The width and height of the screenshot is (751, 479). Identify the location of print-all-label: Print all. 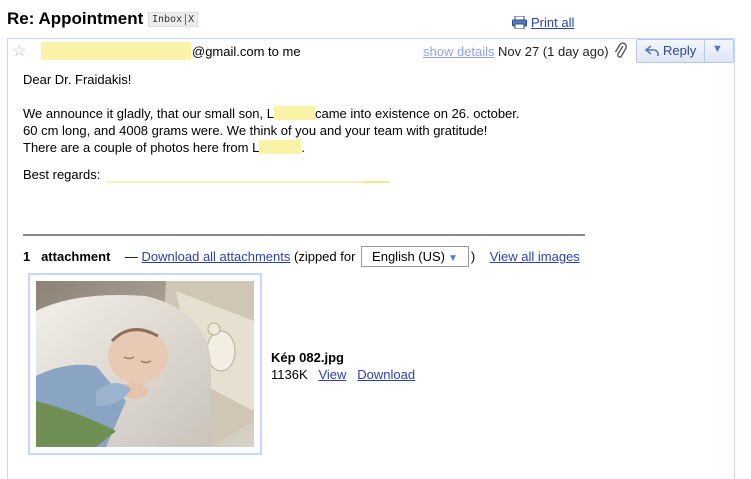
(553, 22).